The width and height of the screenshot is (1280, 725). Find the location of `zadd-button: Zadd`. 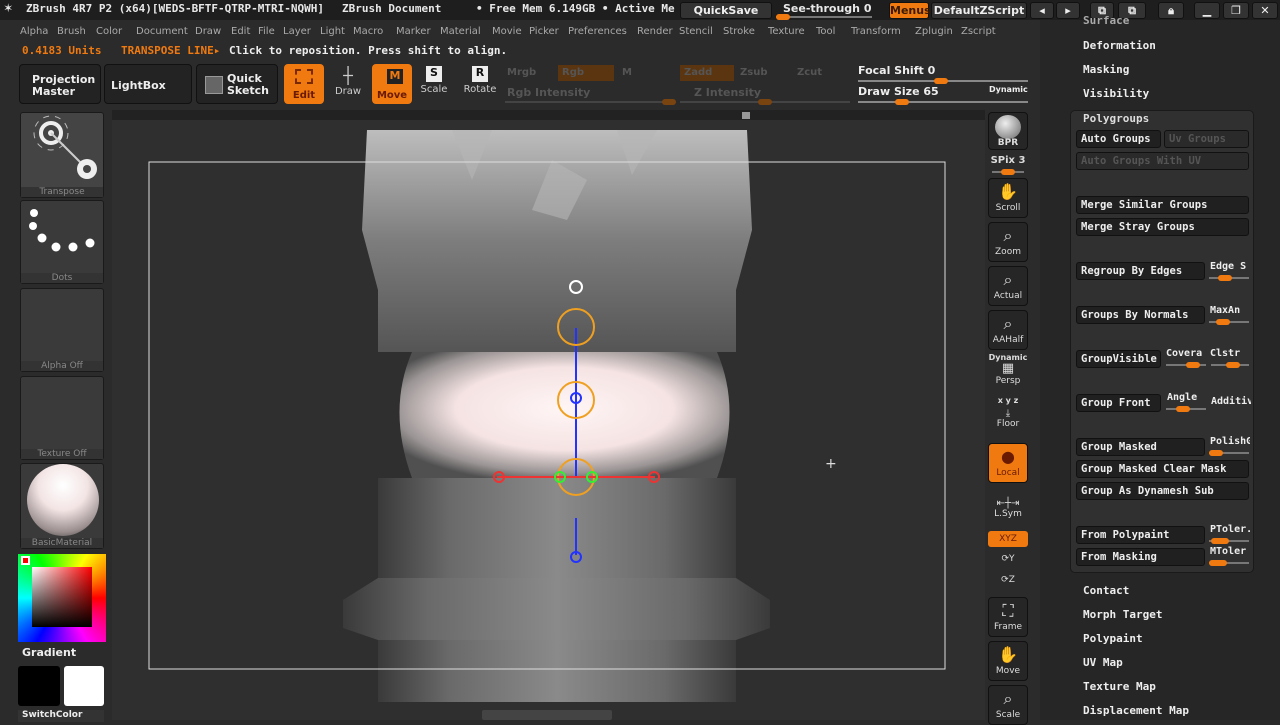

zadd-button: Zadd is located at coordinates (707, 73).